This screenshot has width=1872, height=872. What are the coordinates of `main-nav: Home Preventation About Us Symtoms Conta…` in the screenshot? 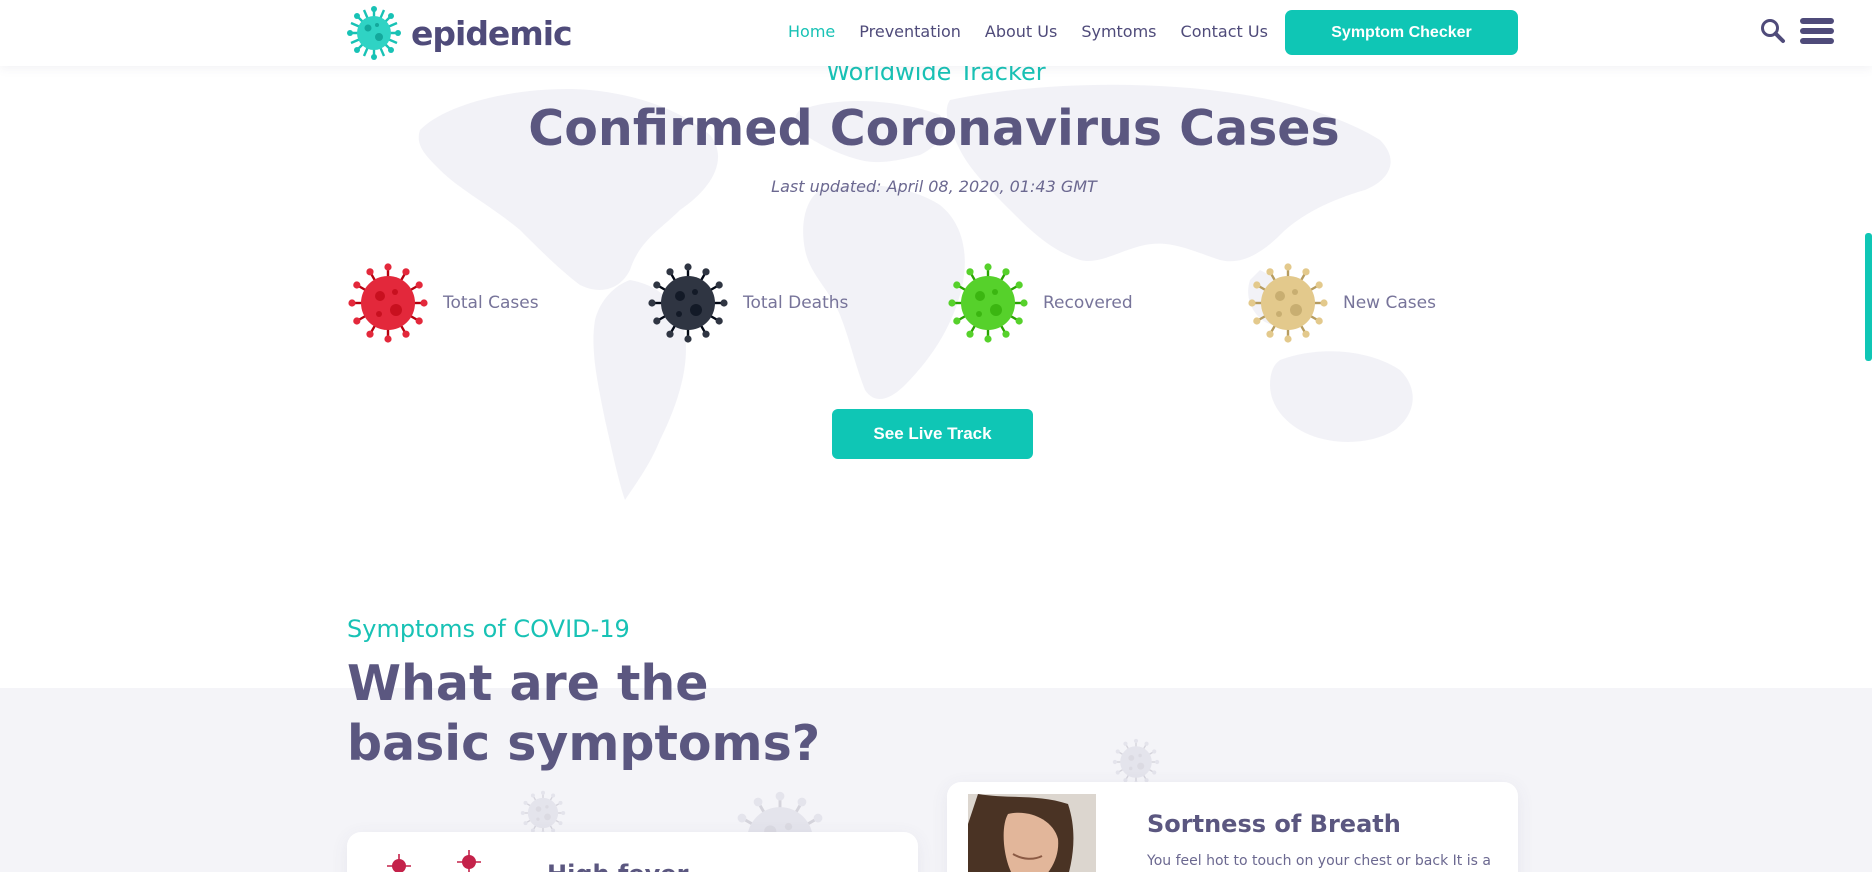 It's located at (1040, 32).